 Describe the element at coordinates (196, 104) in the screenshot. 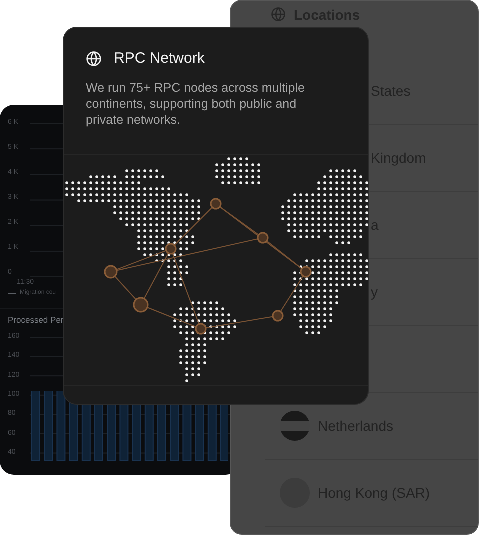

I see `card-description: We run 75+ RPC nodes across multiple continents, supporting both public and private networks.` at that location.